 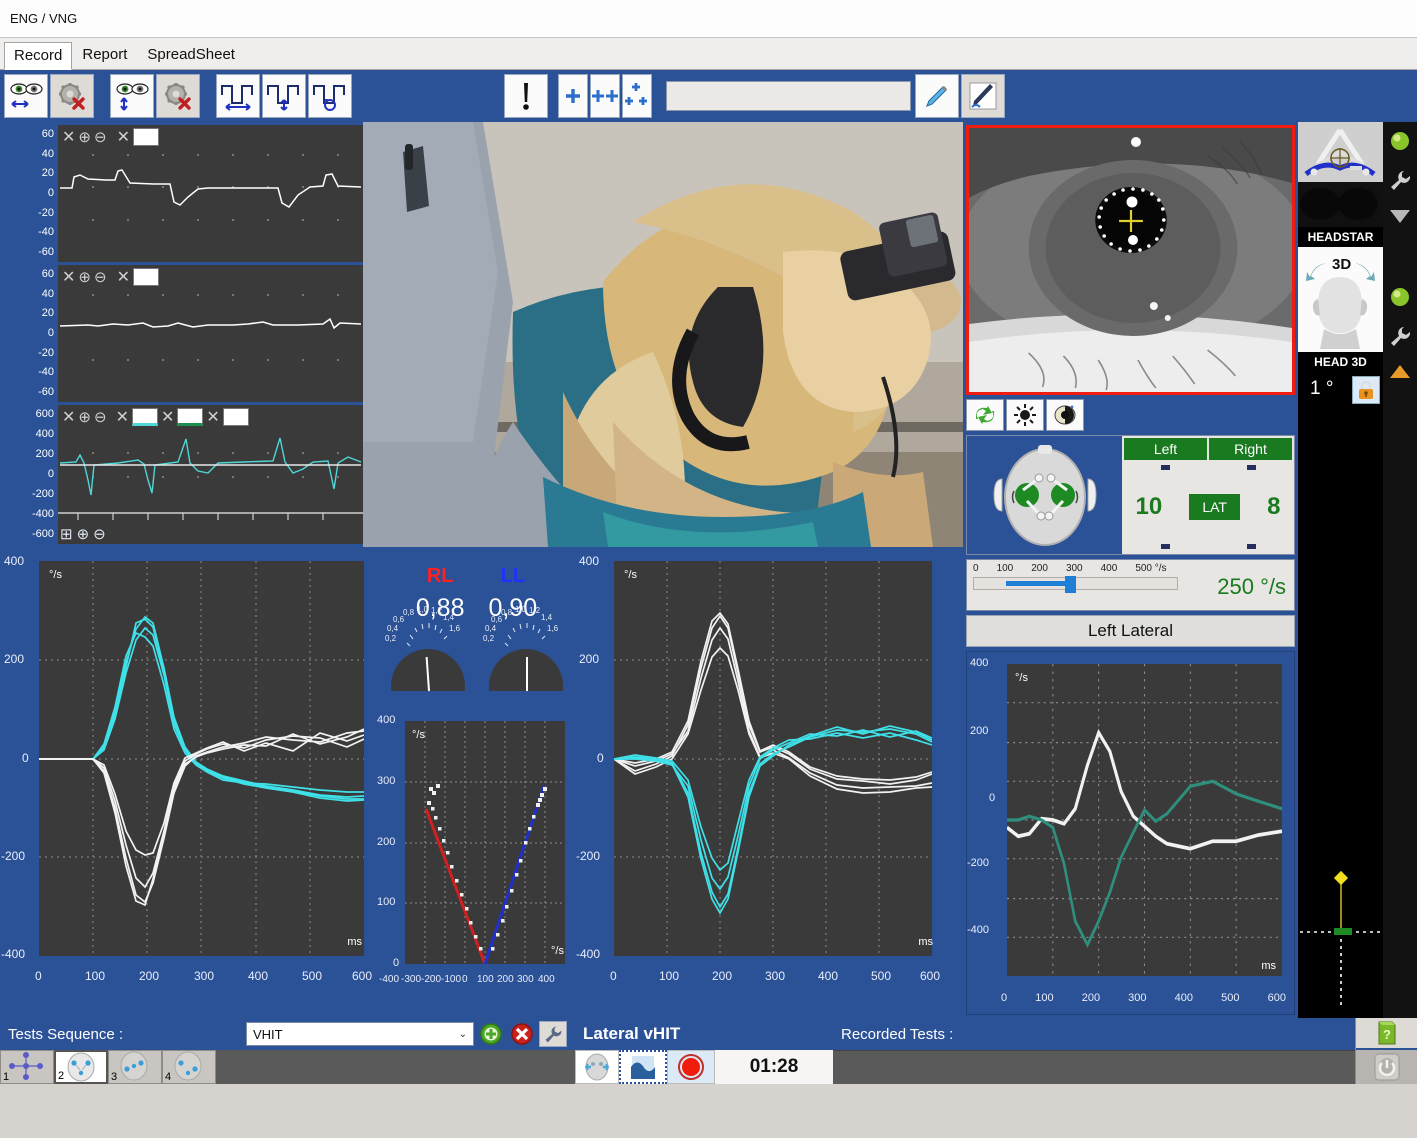 I want to click on axis-tick: 0, so click(x=50, y=474).